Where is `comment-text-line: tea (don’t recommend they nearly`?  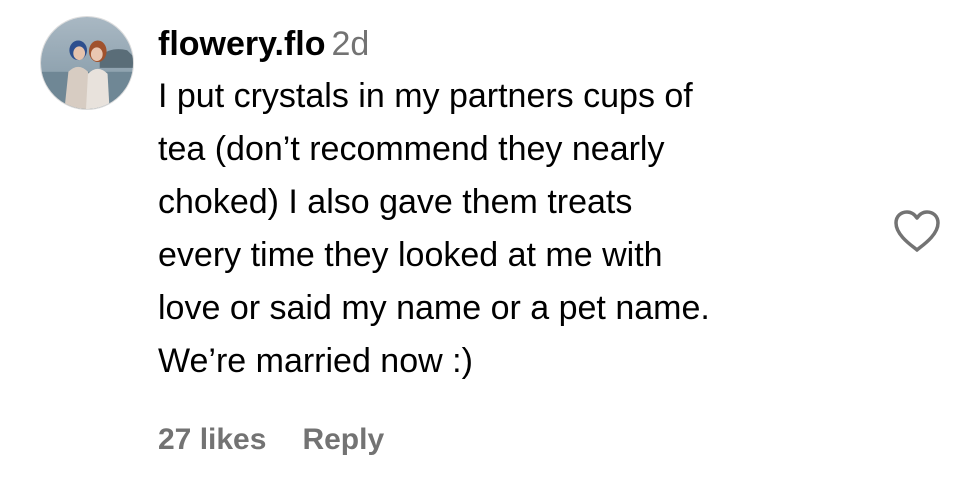 comment-text-line: tea (don’t recommend they nearly is located at coordinates (411, 149).